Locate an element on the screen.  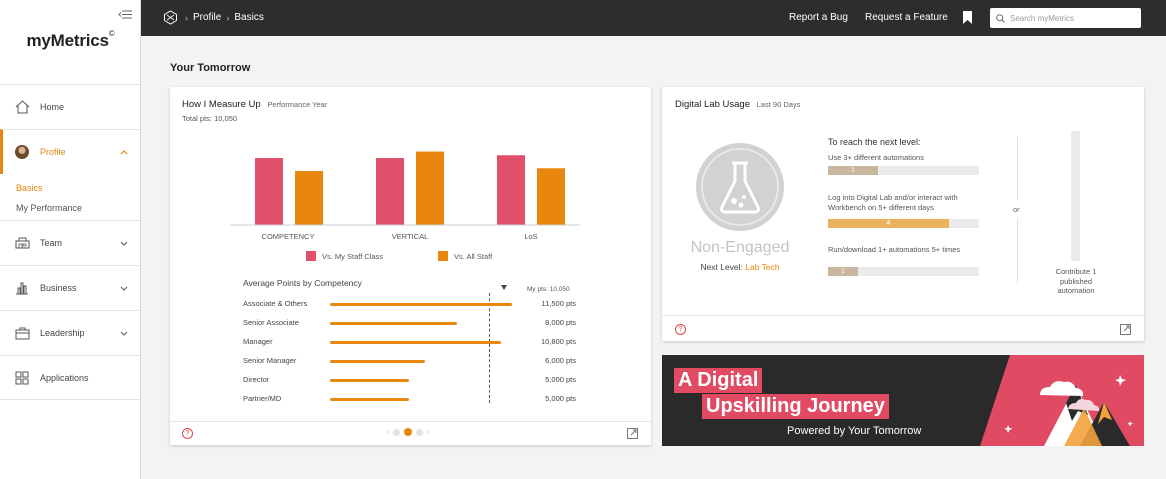
competency-row-label: Manager is located at coordinates (258, 341).